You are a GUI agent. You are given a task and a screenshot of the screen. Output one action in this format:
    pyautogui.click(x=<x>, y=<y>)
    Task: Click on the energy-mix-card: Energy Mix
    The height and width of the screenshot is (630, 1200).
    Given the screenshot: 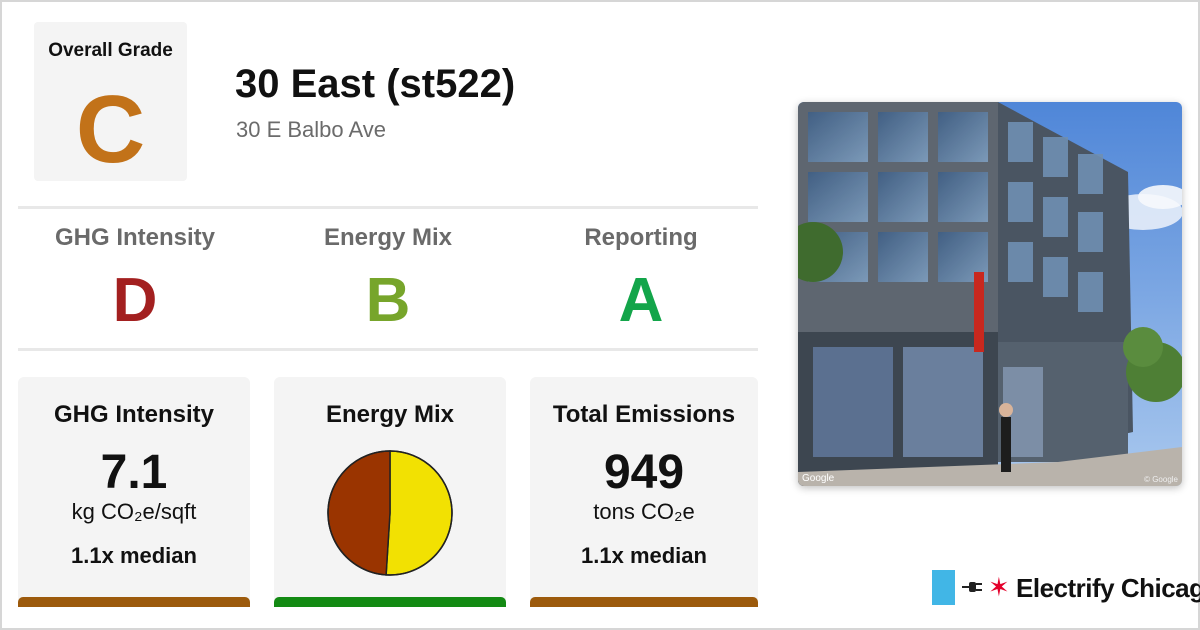 What is the action you would take?
    pyautogui.click(x=390, y=492)
    